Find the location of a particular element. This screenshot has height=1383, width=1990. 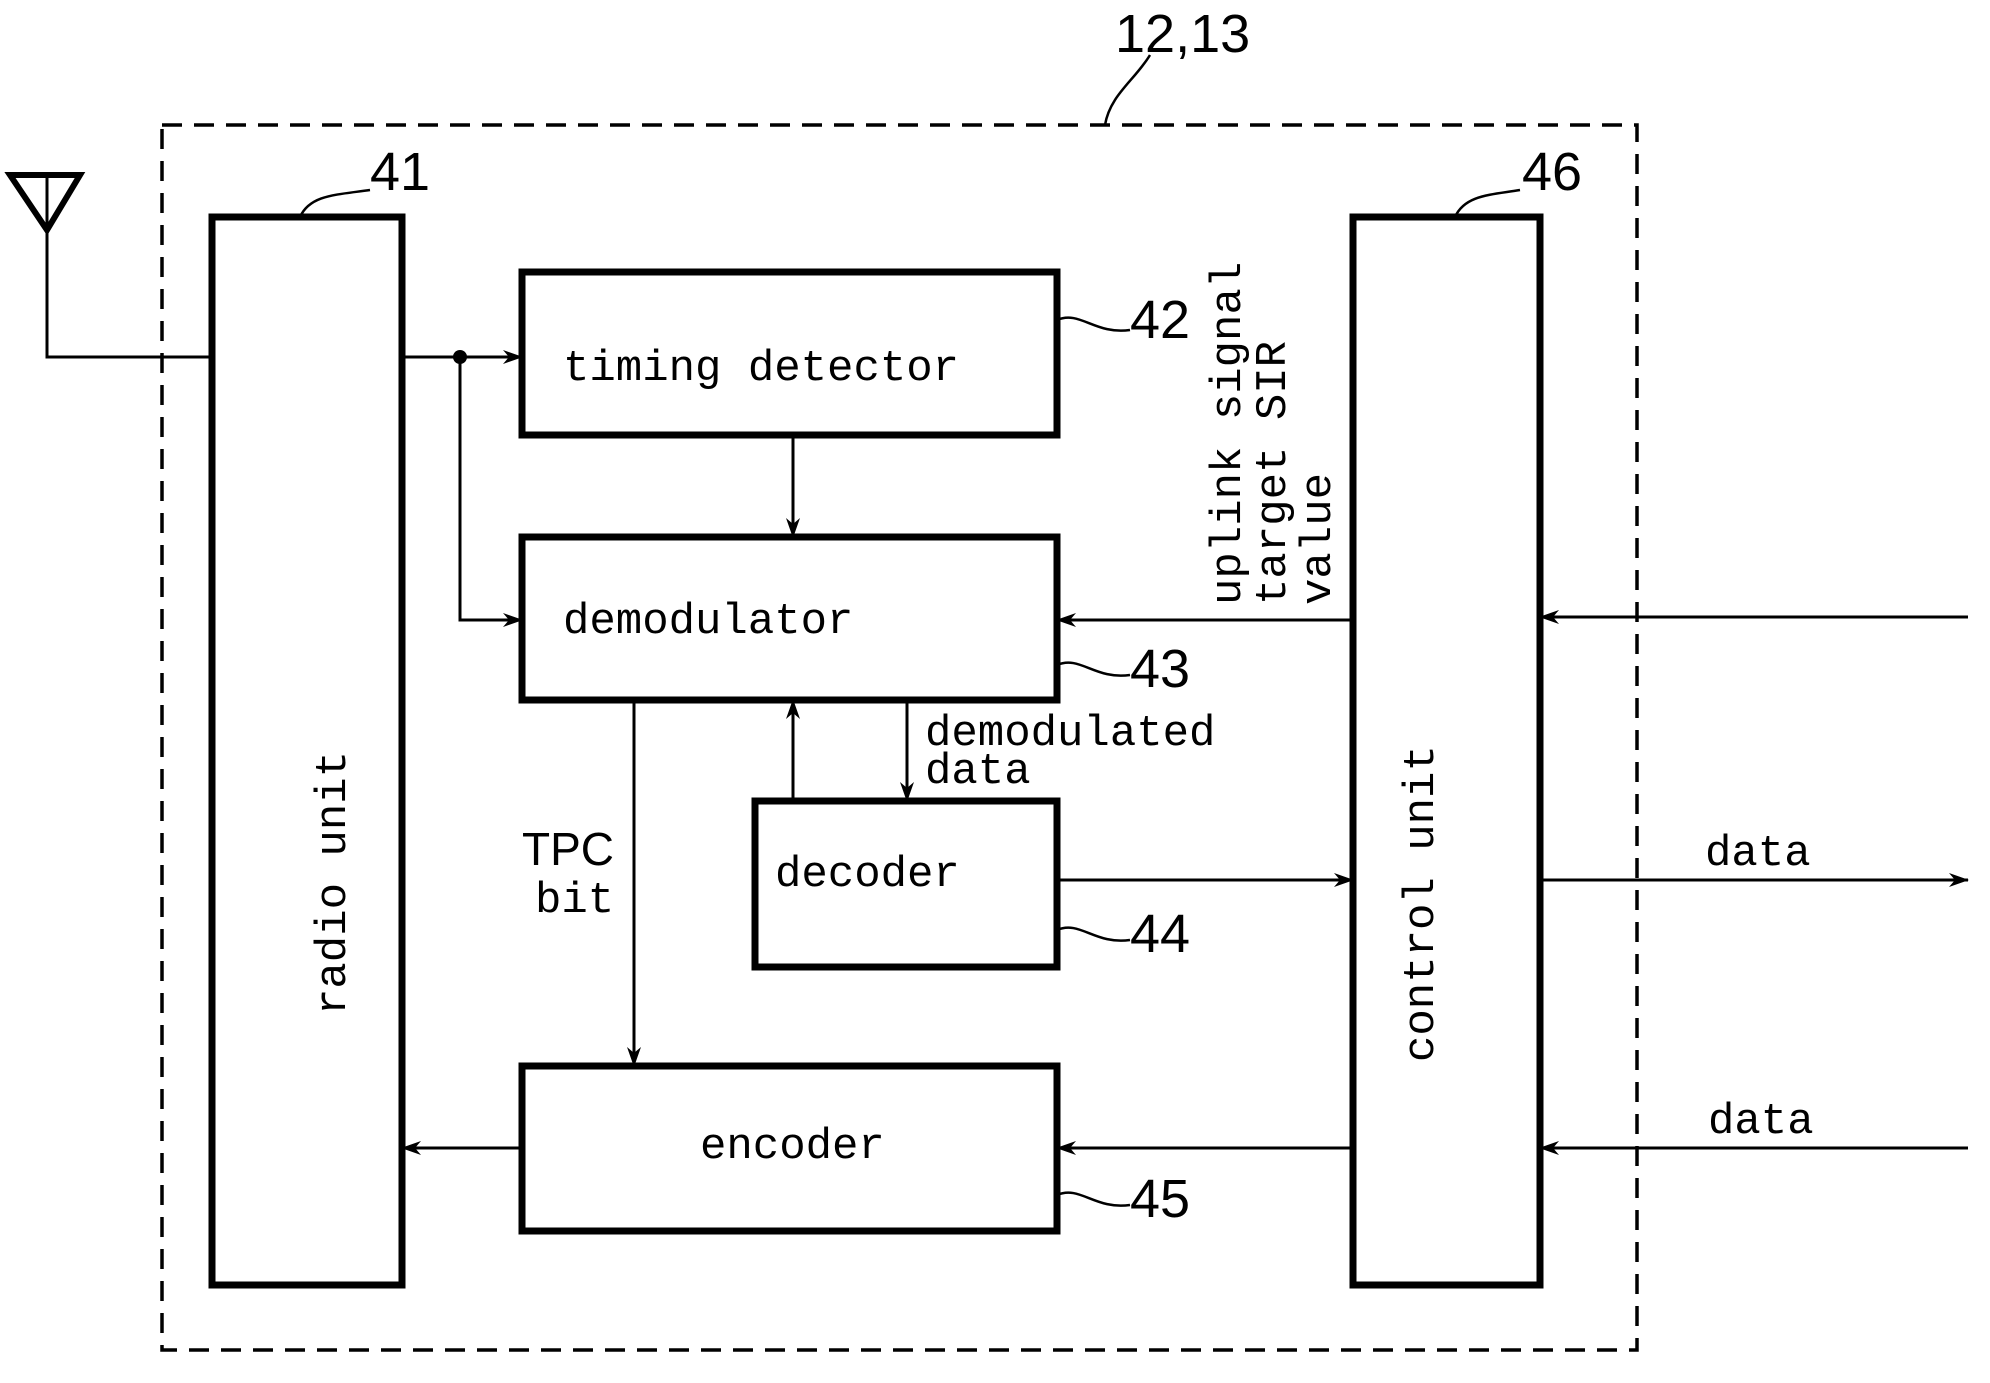

control-unit-block: control unit is located at coordinates (1446, 751).